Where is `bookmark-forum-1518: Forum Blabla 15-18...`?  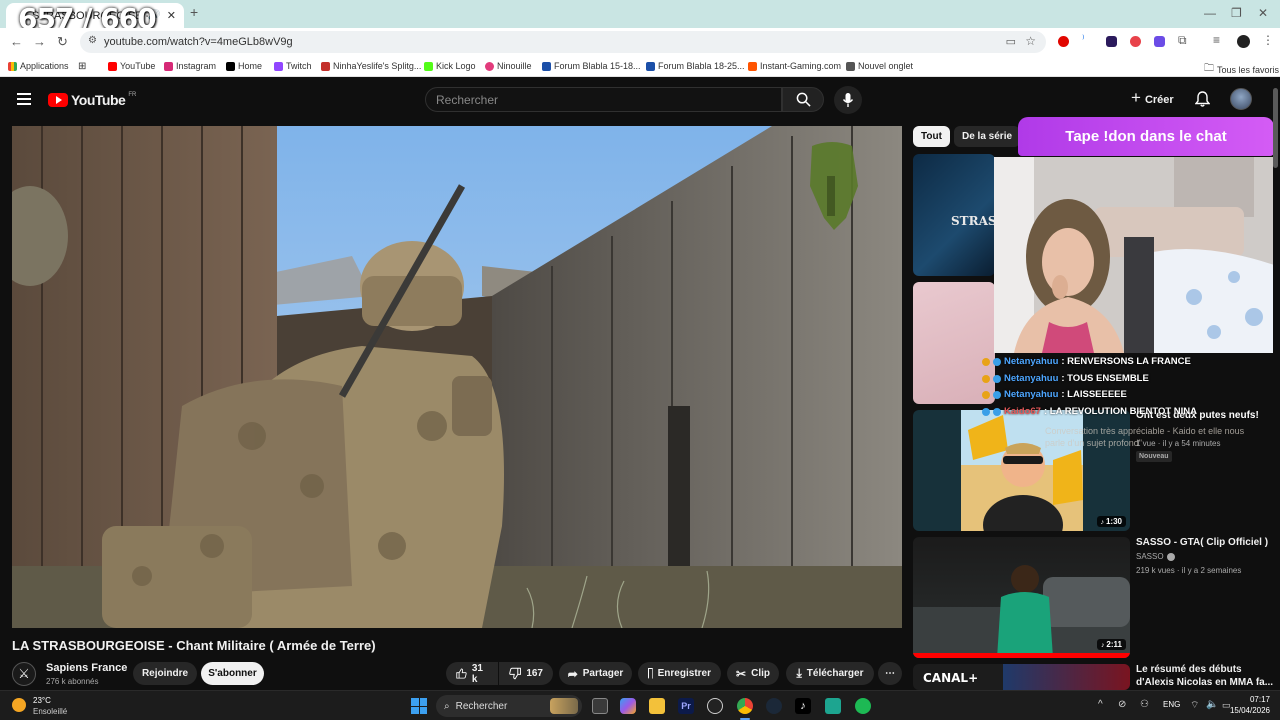 bookmark-forum-1518: Forum Blabla 15-18... is located at coordinates (591, 66).